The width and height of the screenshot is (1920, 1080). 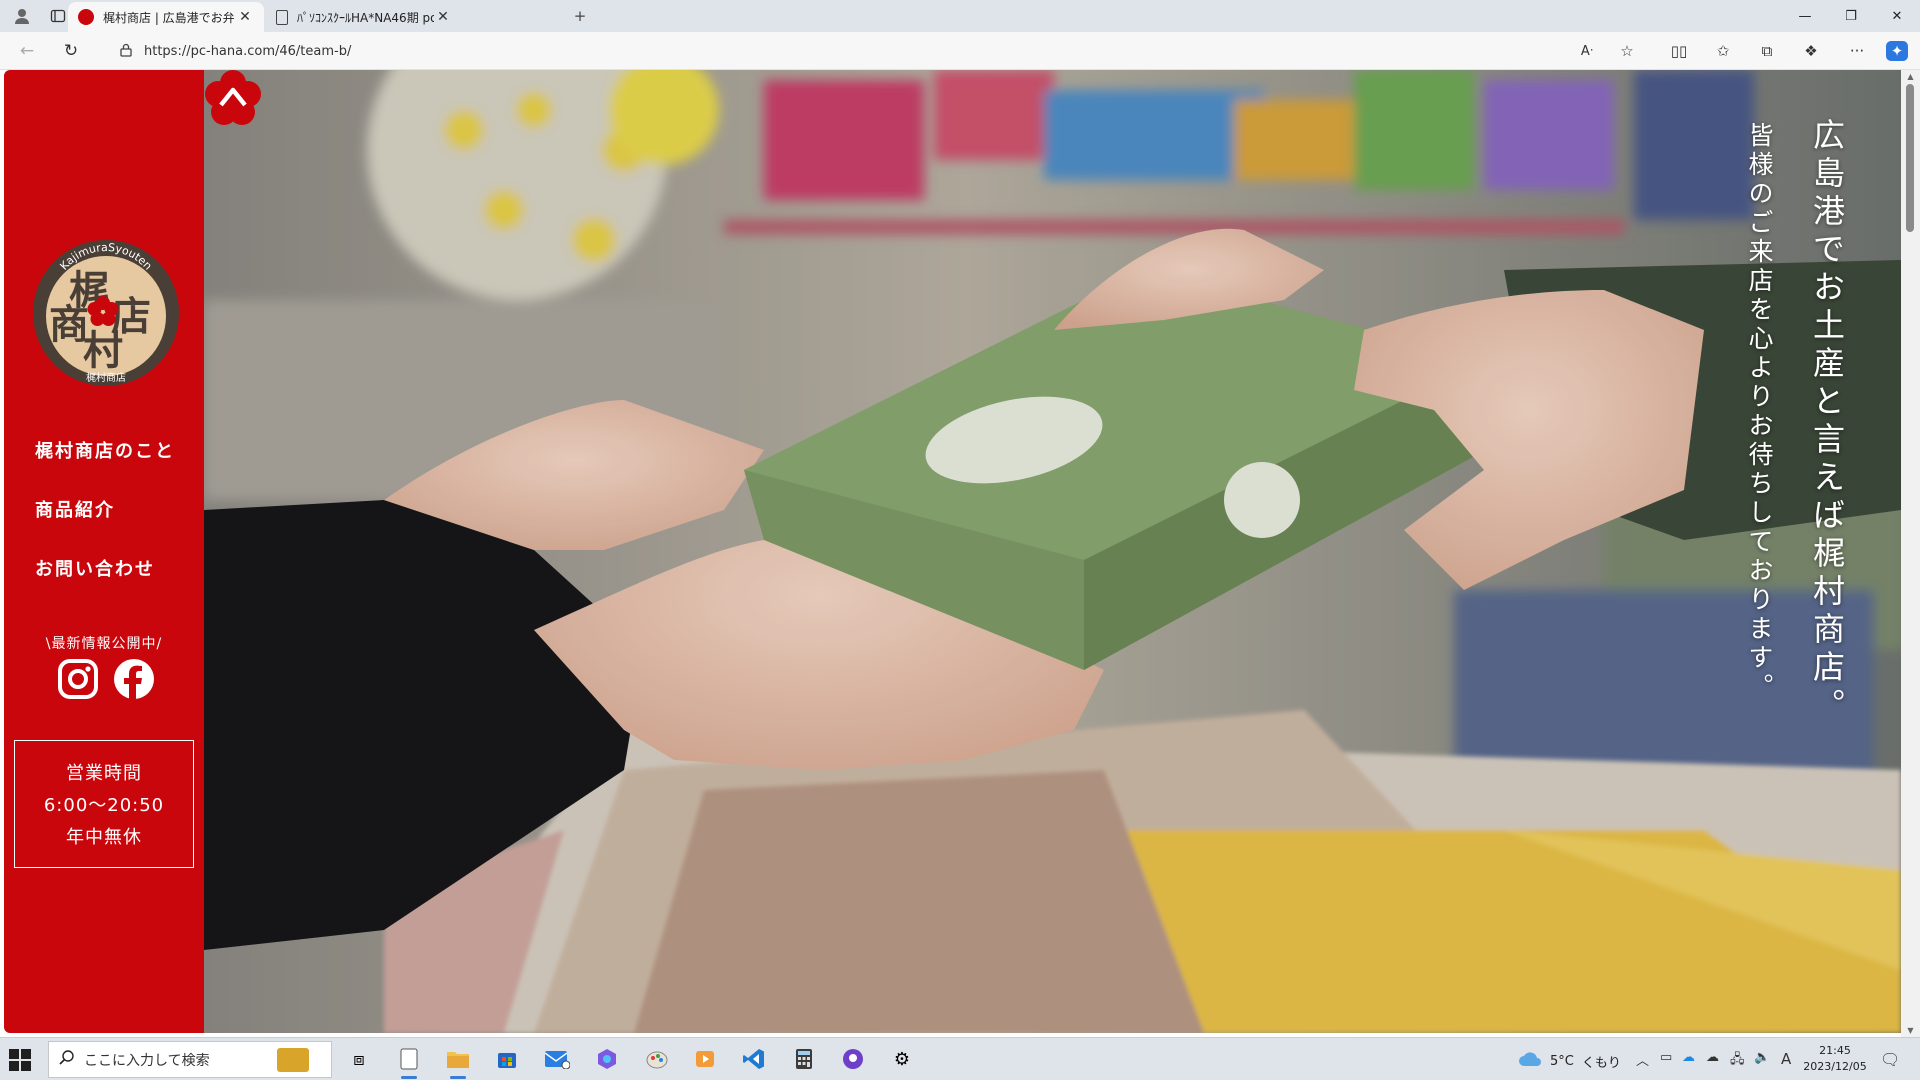 I want to click on tab-title: ﾊﾟｿｺﾝｽｸｰﾙHA*NA46期 portfolio, so click(x=365, y=17).